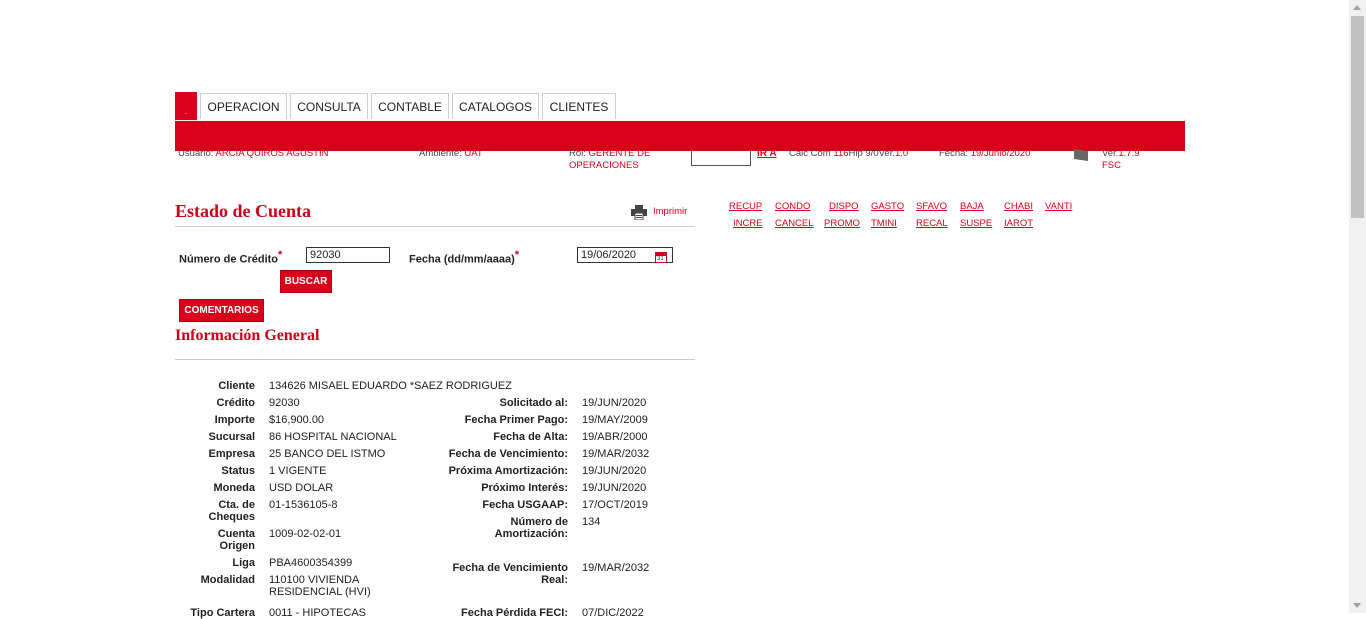 This screenshot has height=619, width=1366. What do you see at coordinates (619, 153) in the screenshot?
I see `rol-value: GERENTE DE` at bounding box center [619, 153].